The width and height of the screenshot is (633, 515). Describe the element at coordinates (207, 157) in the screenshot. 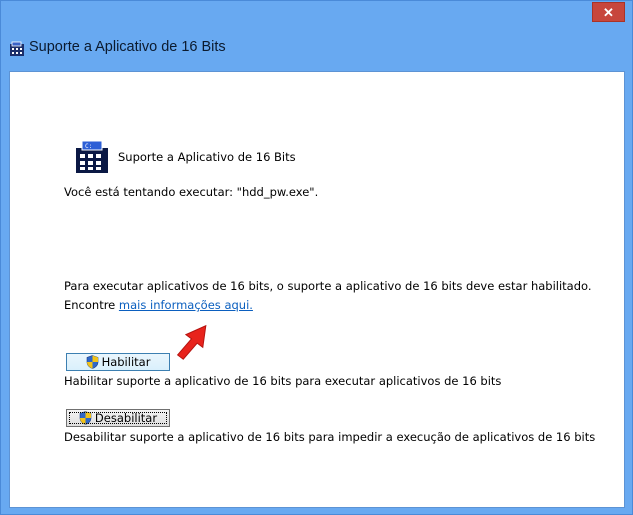

I see `app-heading: Suporte a Aplicativo de 16 Bits` at that location.